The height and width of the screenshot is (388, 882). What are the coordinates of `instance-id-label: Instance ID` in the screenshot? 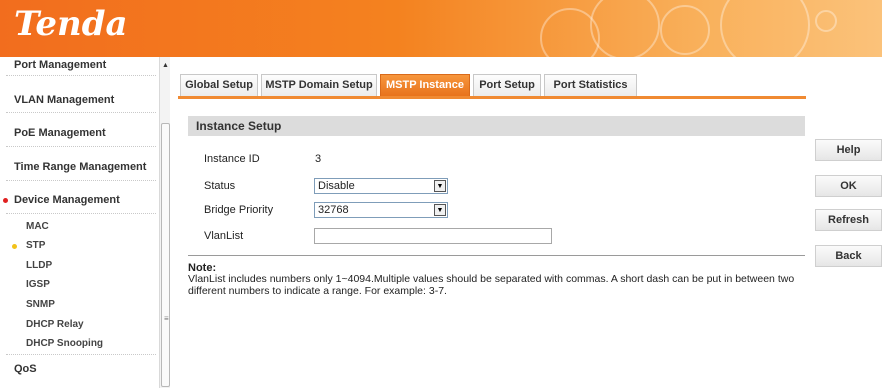 It's located at (232, 159).